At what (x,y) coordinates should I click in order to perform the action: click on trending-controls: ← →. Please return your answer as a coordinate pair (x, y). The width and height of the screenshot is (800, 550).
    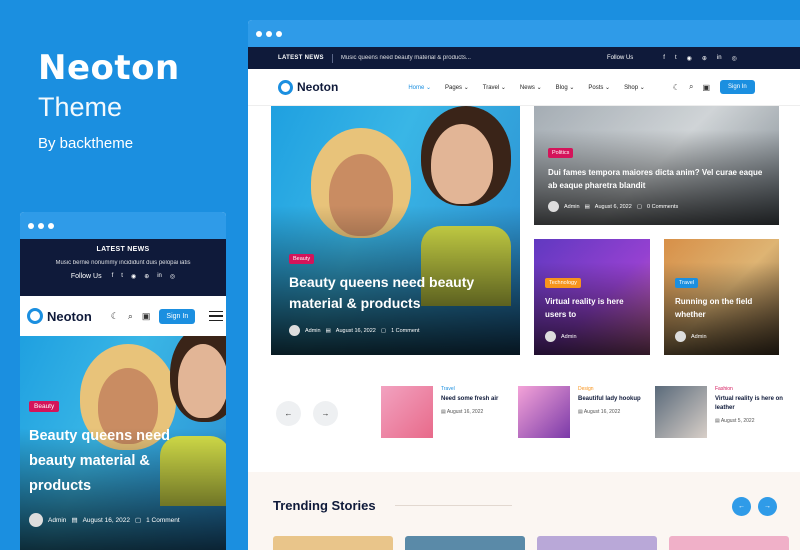
    Looking at the image, I should click on (754, 506).